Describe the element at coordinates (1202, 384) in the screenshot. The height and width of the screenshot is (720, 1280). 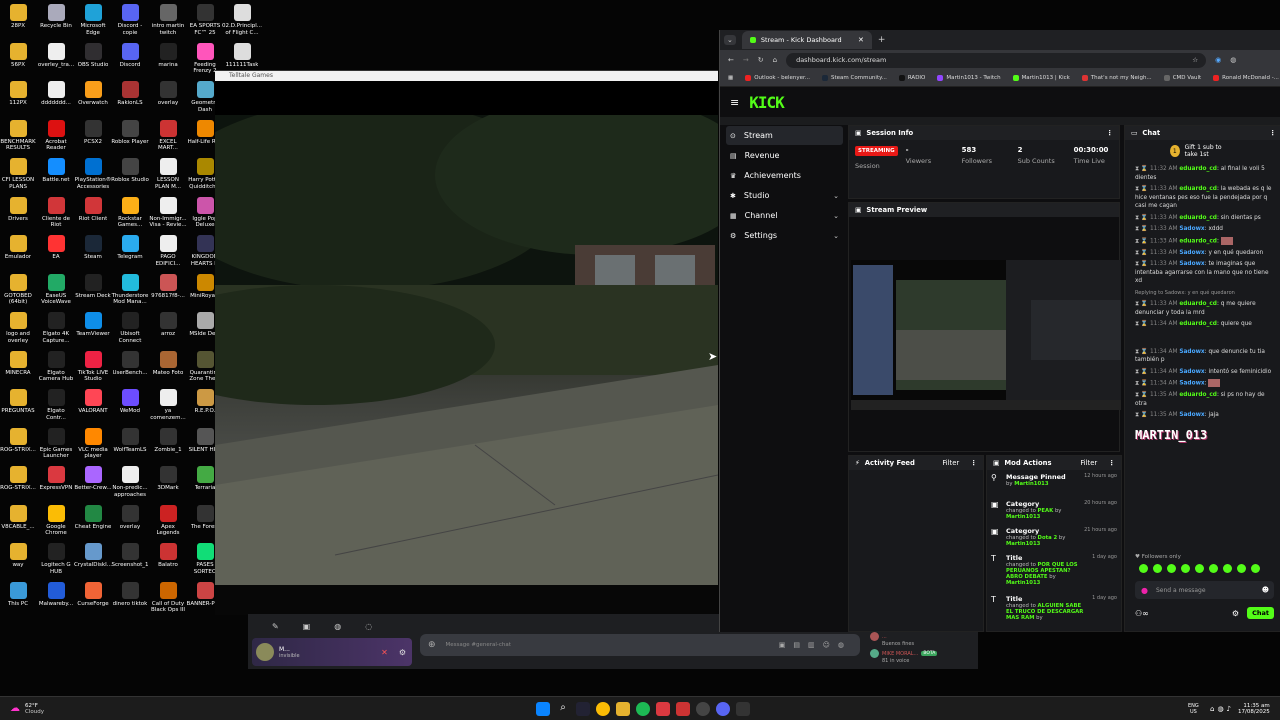
I see `chat-message: ⧗ ⌛ 11:34 AM Sadowx:` at that location.